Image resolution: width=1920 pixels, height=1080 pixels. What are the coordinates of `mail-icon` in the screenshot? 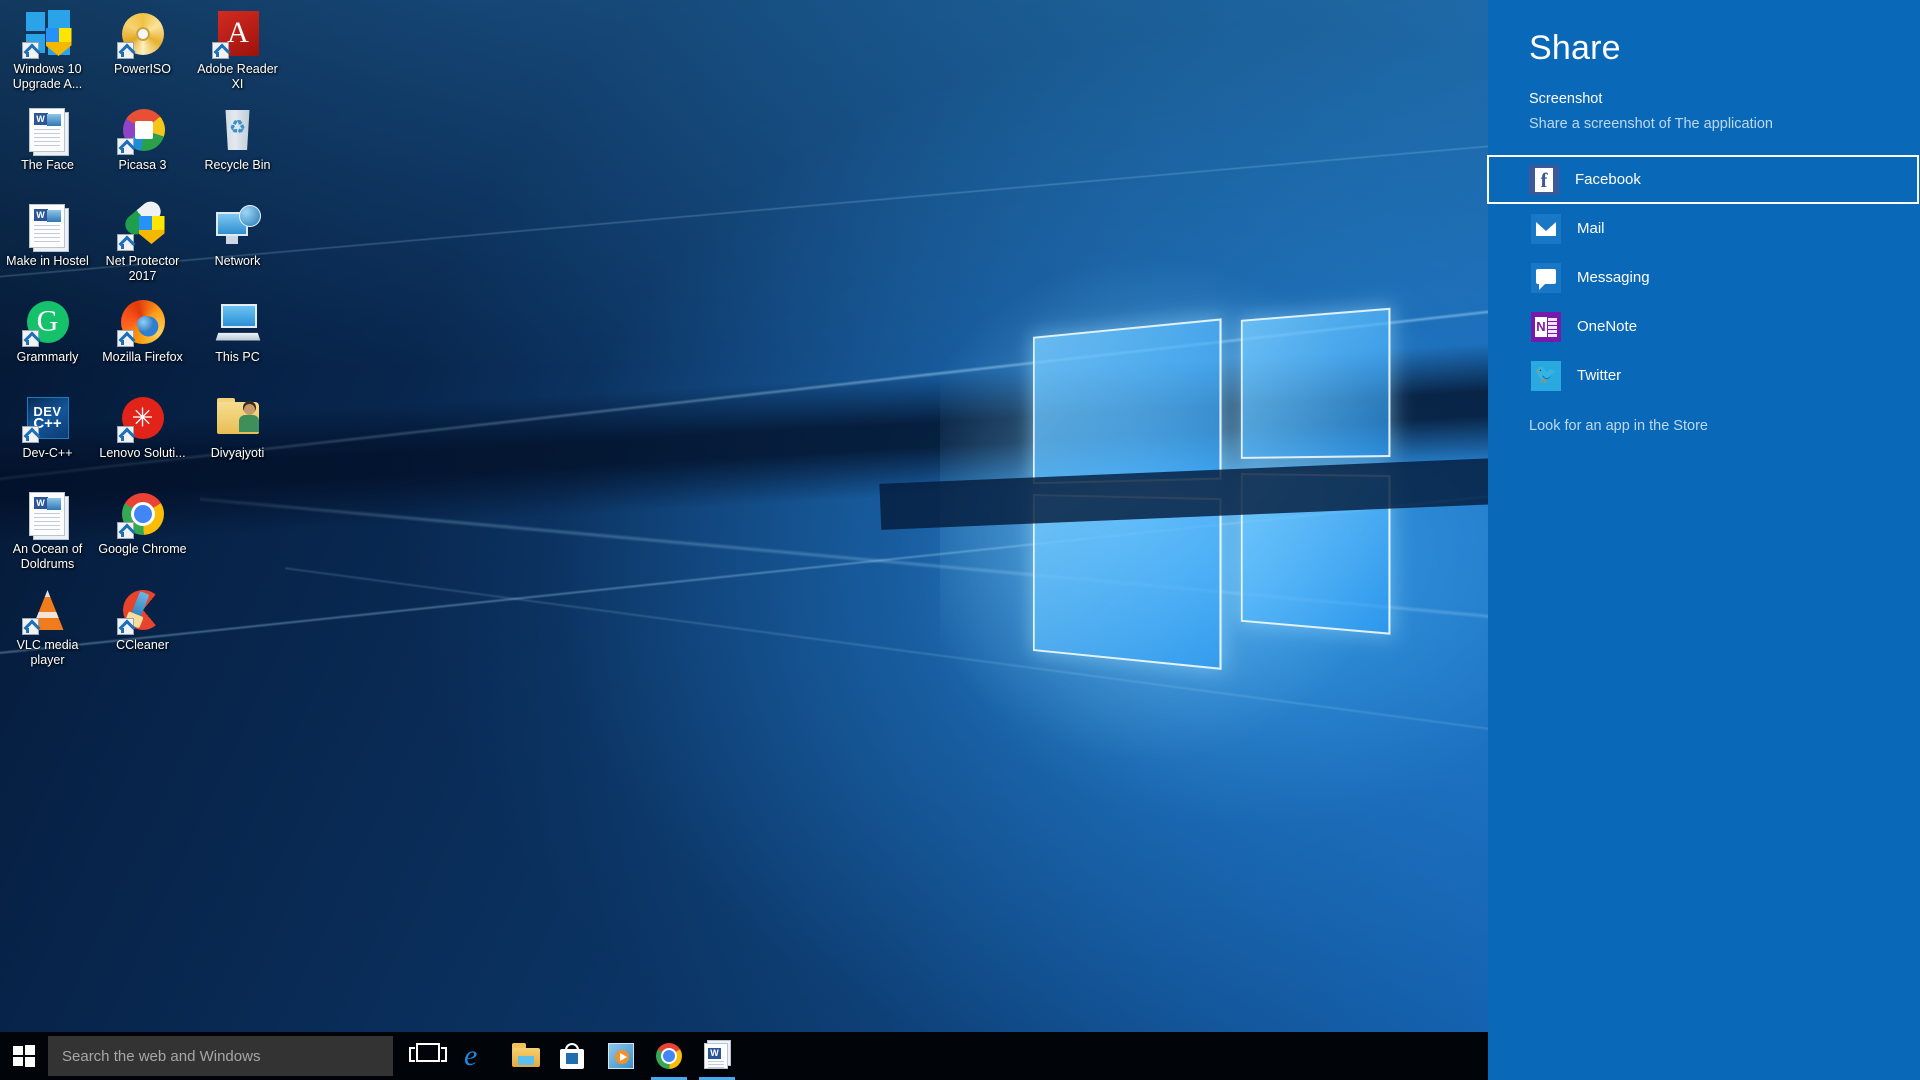 It's located at (1546, 228).